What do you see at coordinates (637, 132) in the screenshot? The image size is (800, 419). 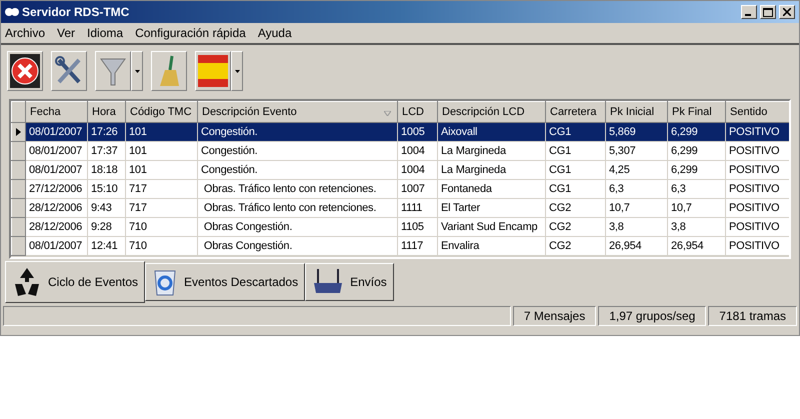 I see `table-cell: 5,869` at bounding box center [637, 132].